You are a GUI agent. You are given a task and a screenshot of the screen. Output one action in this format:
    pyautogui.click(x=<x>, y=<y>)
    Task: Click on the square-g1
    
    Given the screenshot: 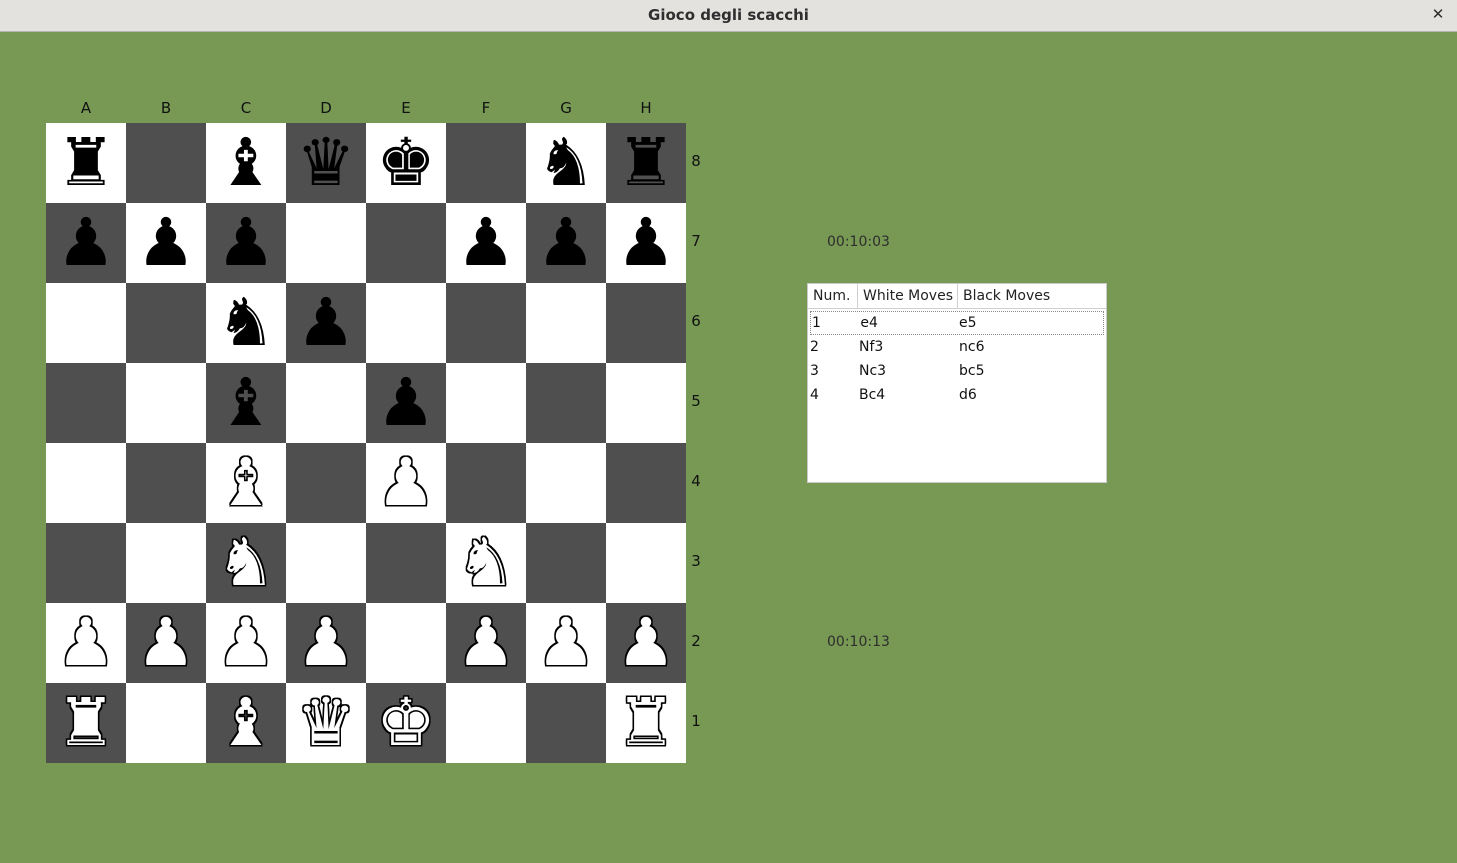 What is the action you would take?
    pyautogui.click(x=566, y=723)
    